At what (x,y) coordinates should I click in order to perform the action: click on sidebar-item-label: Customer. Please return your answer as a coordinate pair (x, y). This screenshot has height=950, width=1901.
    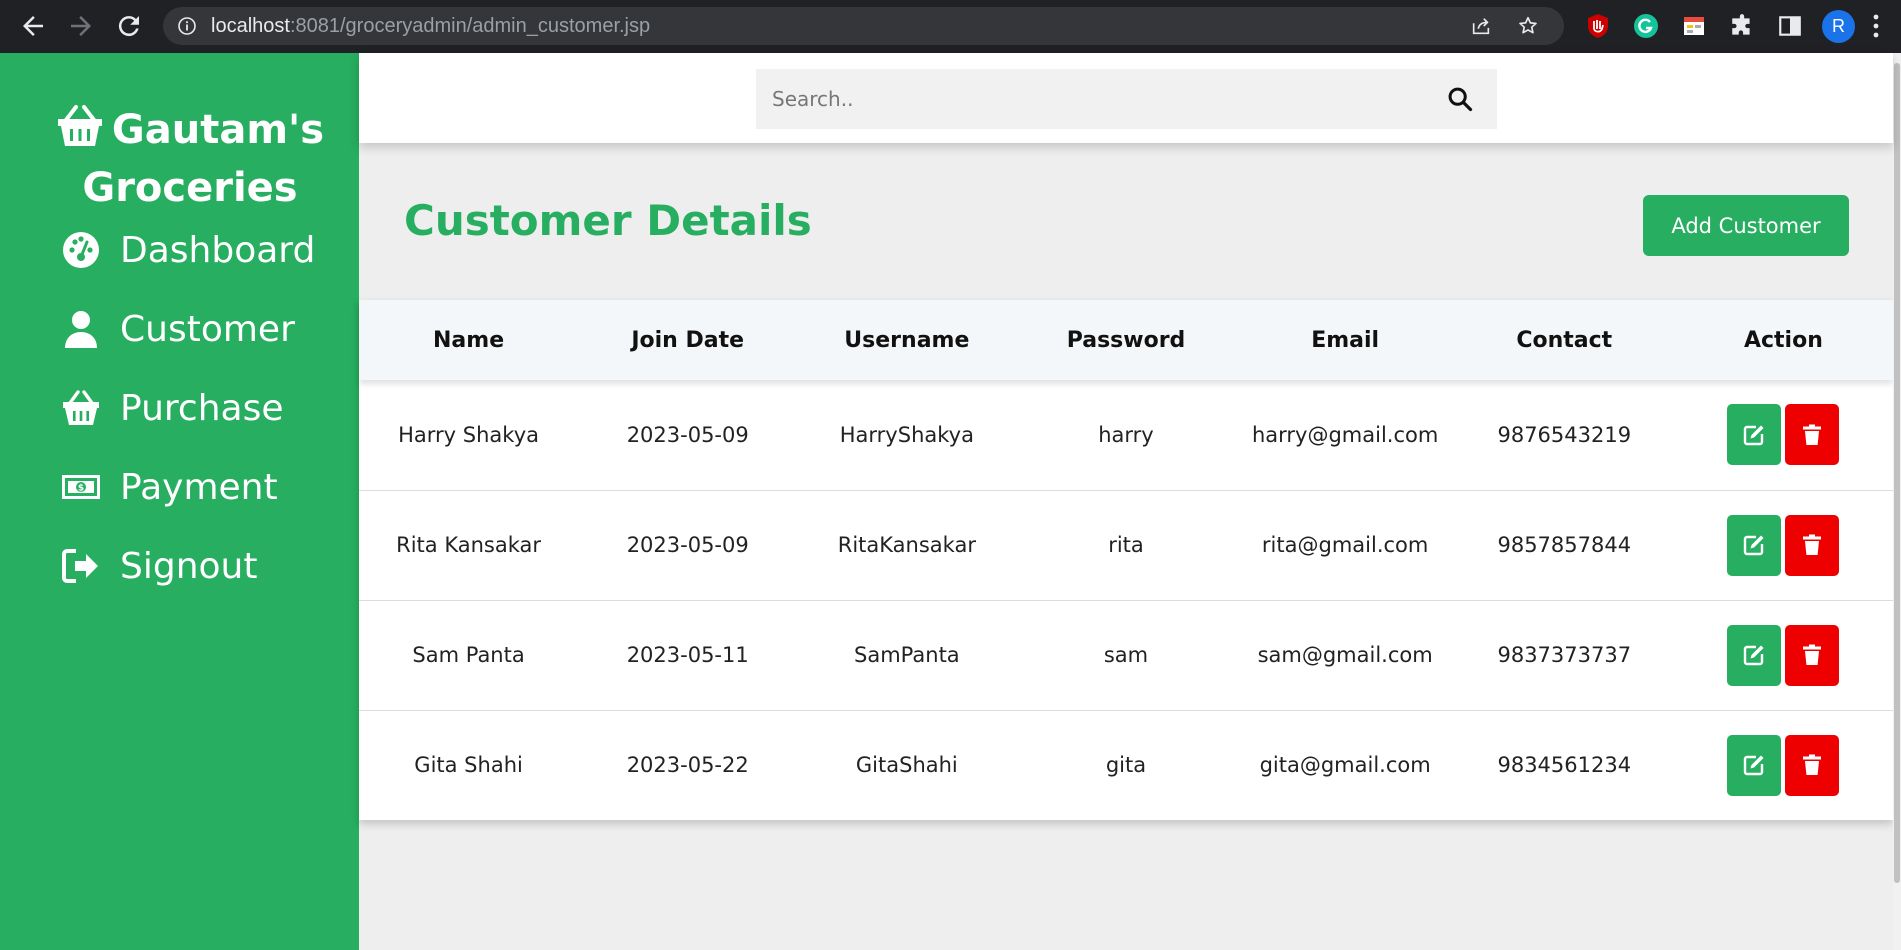
    Looking at the image, I should click on (207, 329).